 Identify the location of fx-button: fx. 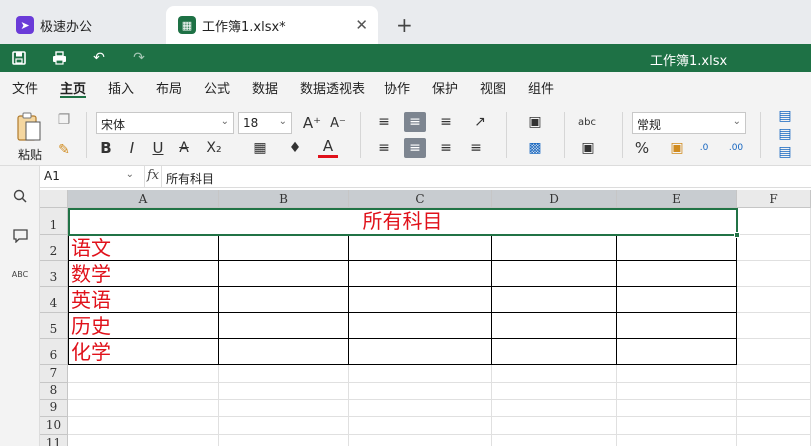
(153, 177).